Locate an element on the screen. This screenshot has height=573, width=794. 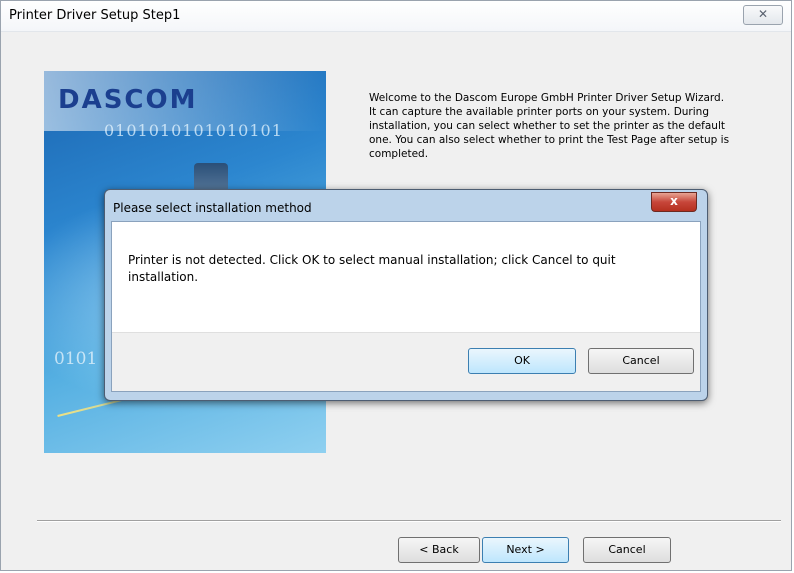
dialog-cancel-button: Cancel is located at coordinates (641, 361).